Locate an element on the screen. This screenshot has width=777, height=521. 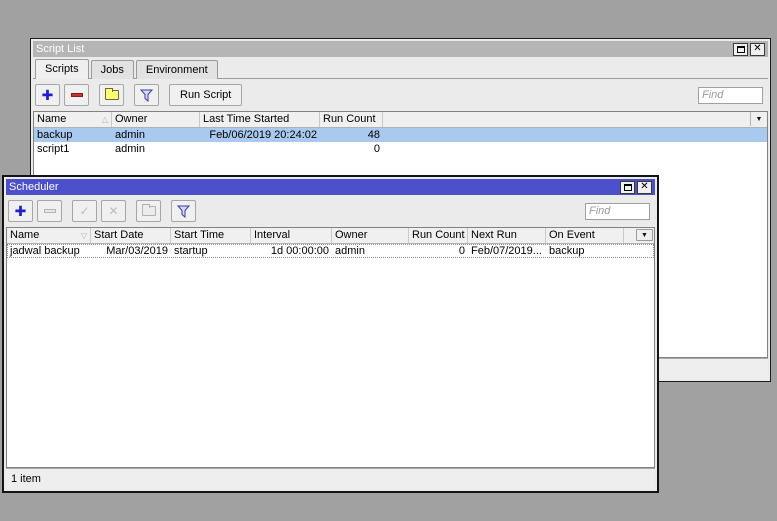
run-script-button: Run Script is located at coordinates (206, 95).